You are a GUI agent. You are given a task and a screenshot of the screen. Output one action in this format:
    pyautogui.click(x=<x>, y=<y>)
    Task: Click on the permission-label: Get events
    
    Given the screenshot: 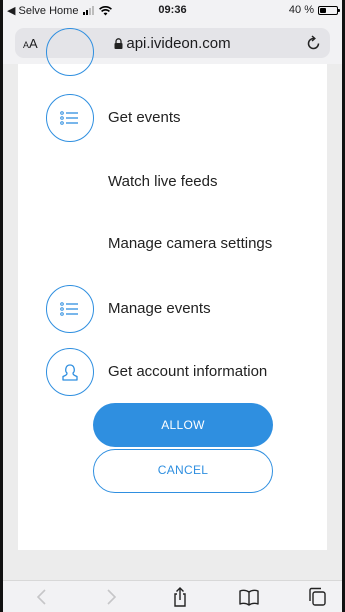 What is the action you would take?
    pyautogui.click(x=144, y=117)
    